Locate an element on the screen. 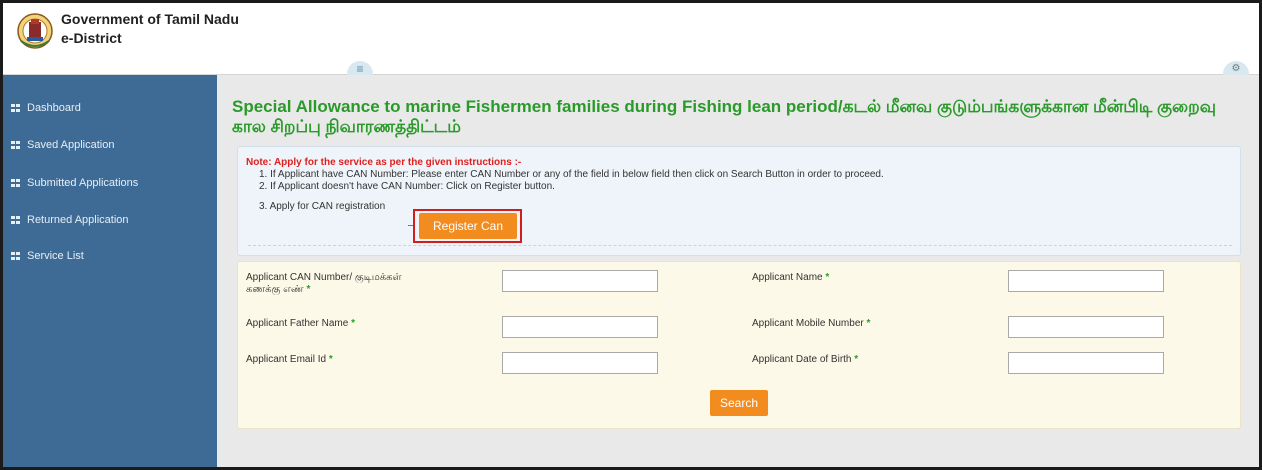 Image resolution: width=1262 pixels, height=470 pixels. sidebar-item-label: Saved Application is located at coordinates (71, 145).